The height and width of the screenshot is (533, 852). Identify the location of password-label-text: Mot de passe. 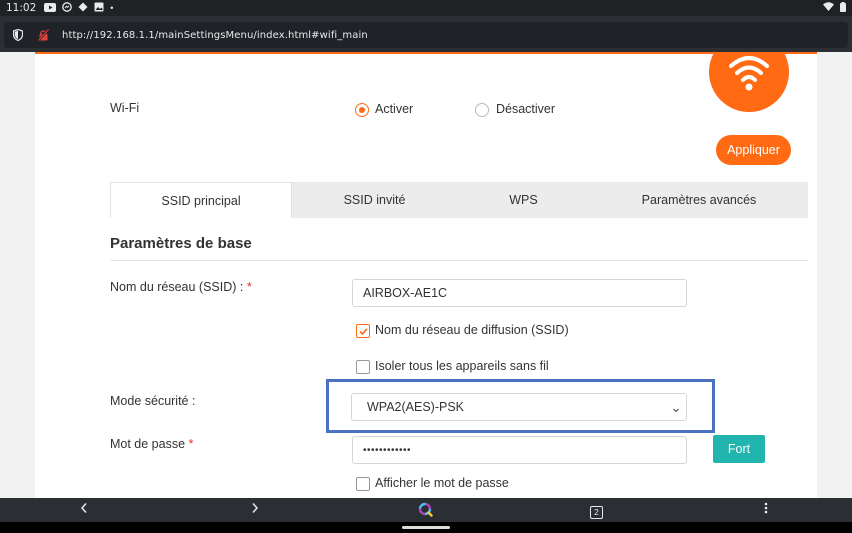
(148, 444).